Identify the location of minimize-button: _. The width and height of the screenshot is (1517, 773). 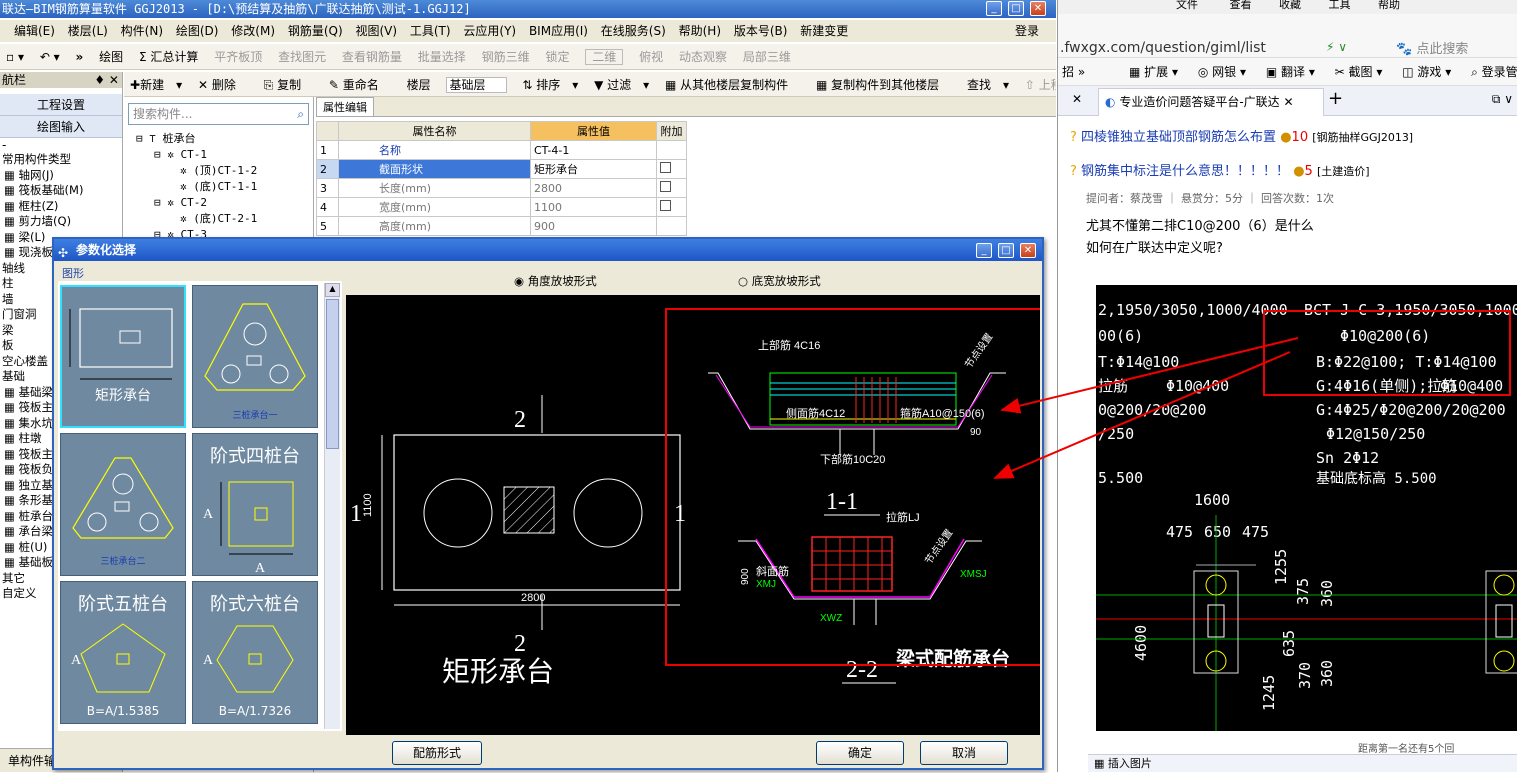
(994, 8).